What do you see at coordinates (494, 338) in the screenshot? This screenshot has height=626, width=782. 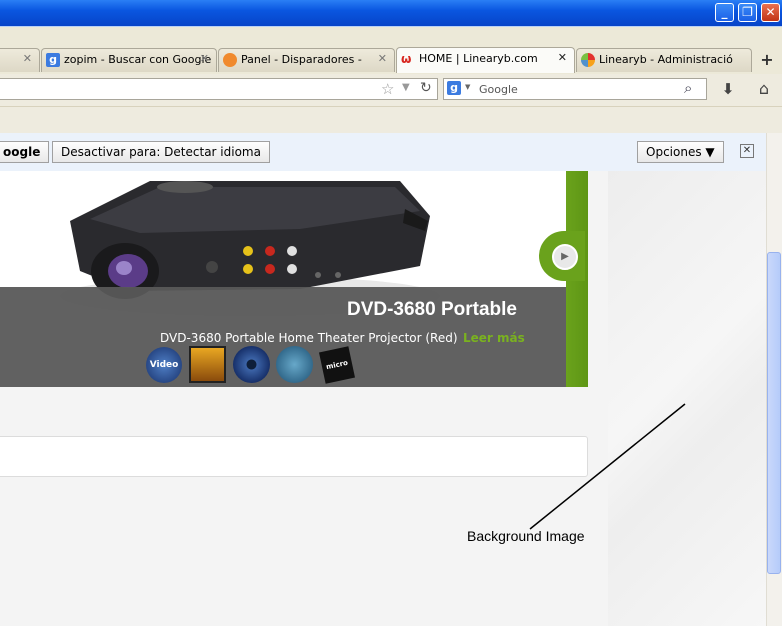 I see `read-more-link: Leer más` at bounding box center [494, 338].